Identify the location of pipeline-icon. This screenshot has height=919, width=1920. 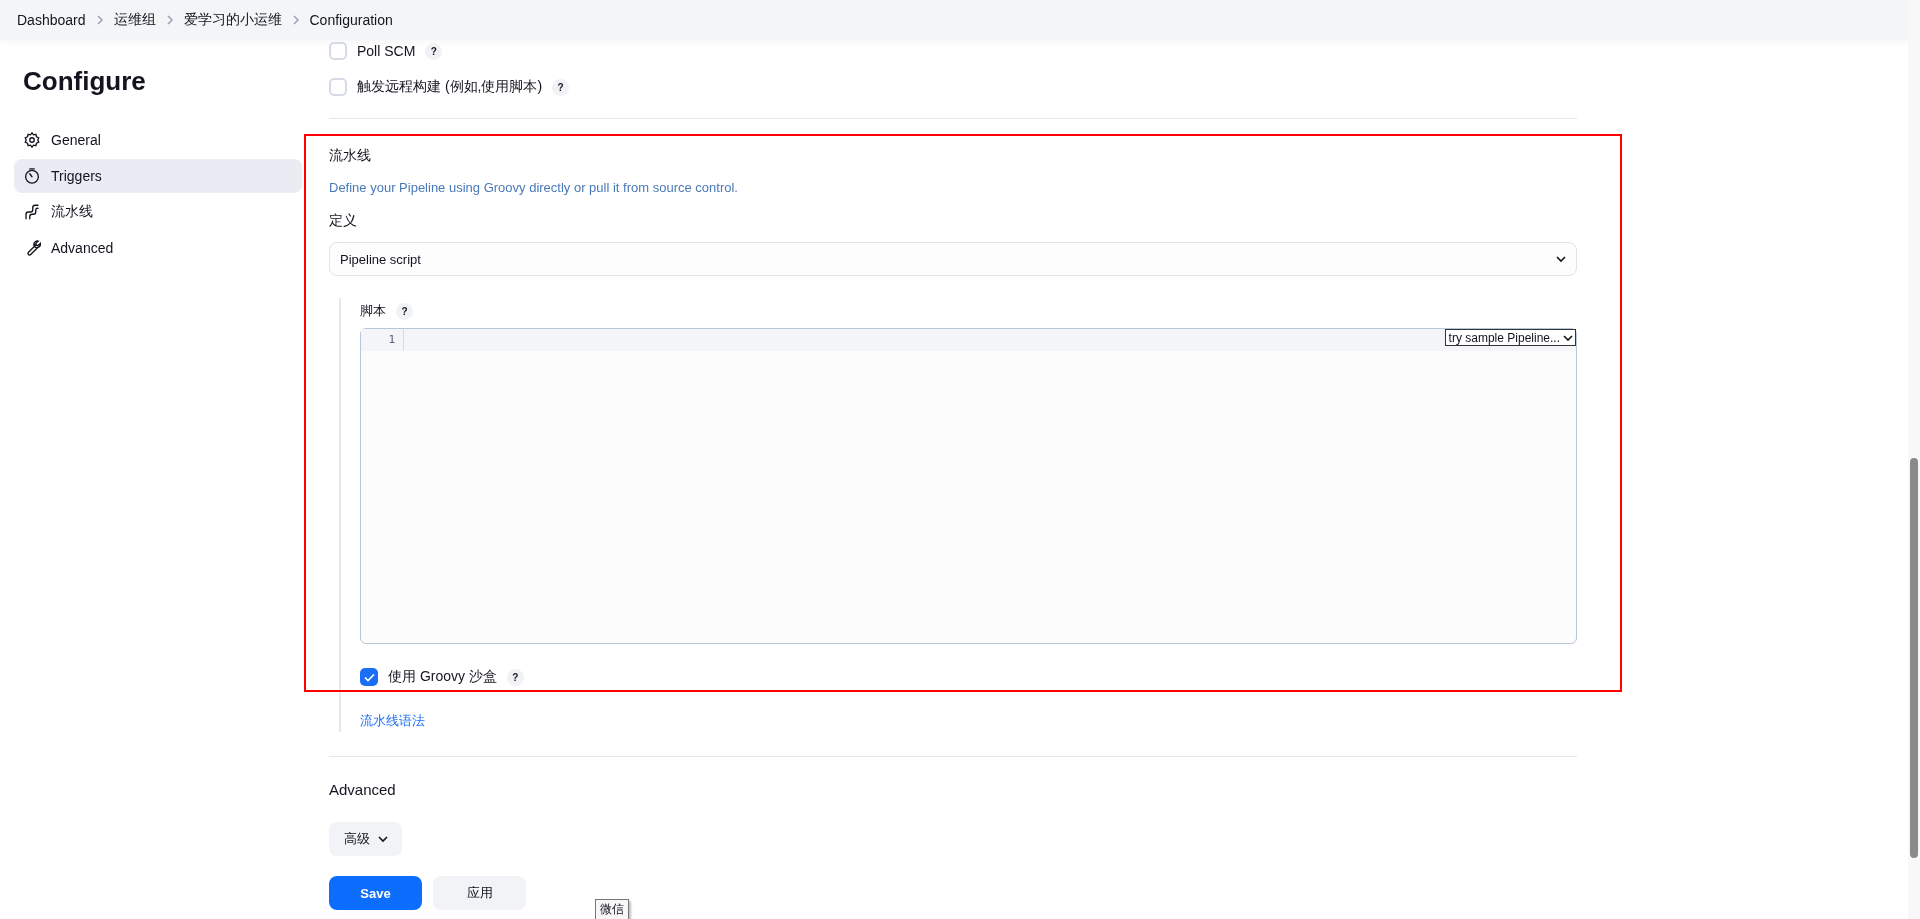
(32, 212).